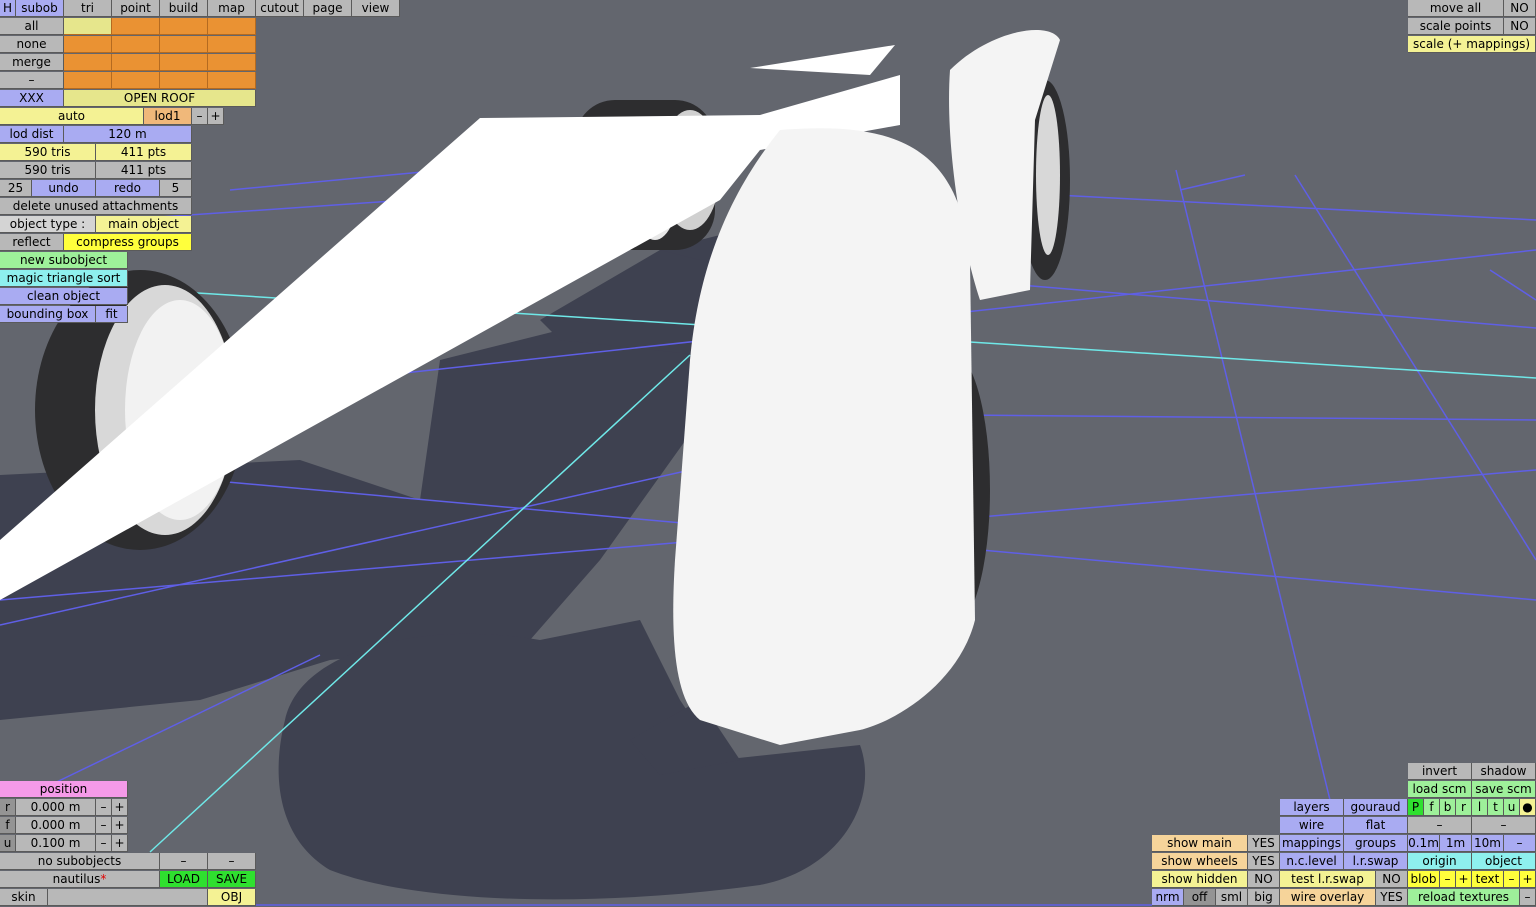 This screenshot has height=907, width=1536. What do you see at coordinates (184, 879) in the screenshot?
I see `load-button: LOAD` at bounding box center [184, 879].